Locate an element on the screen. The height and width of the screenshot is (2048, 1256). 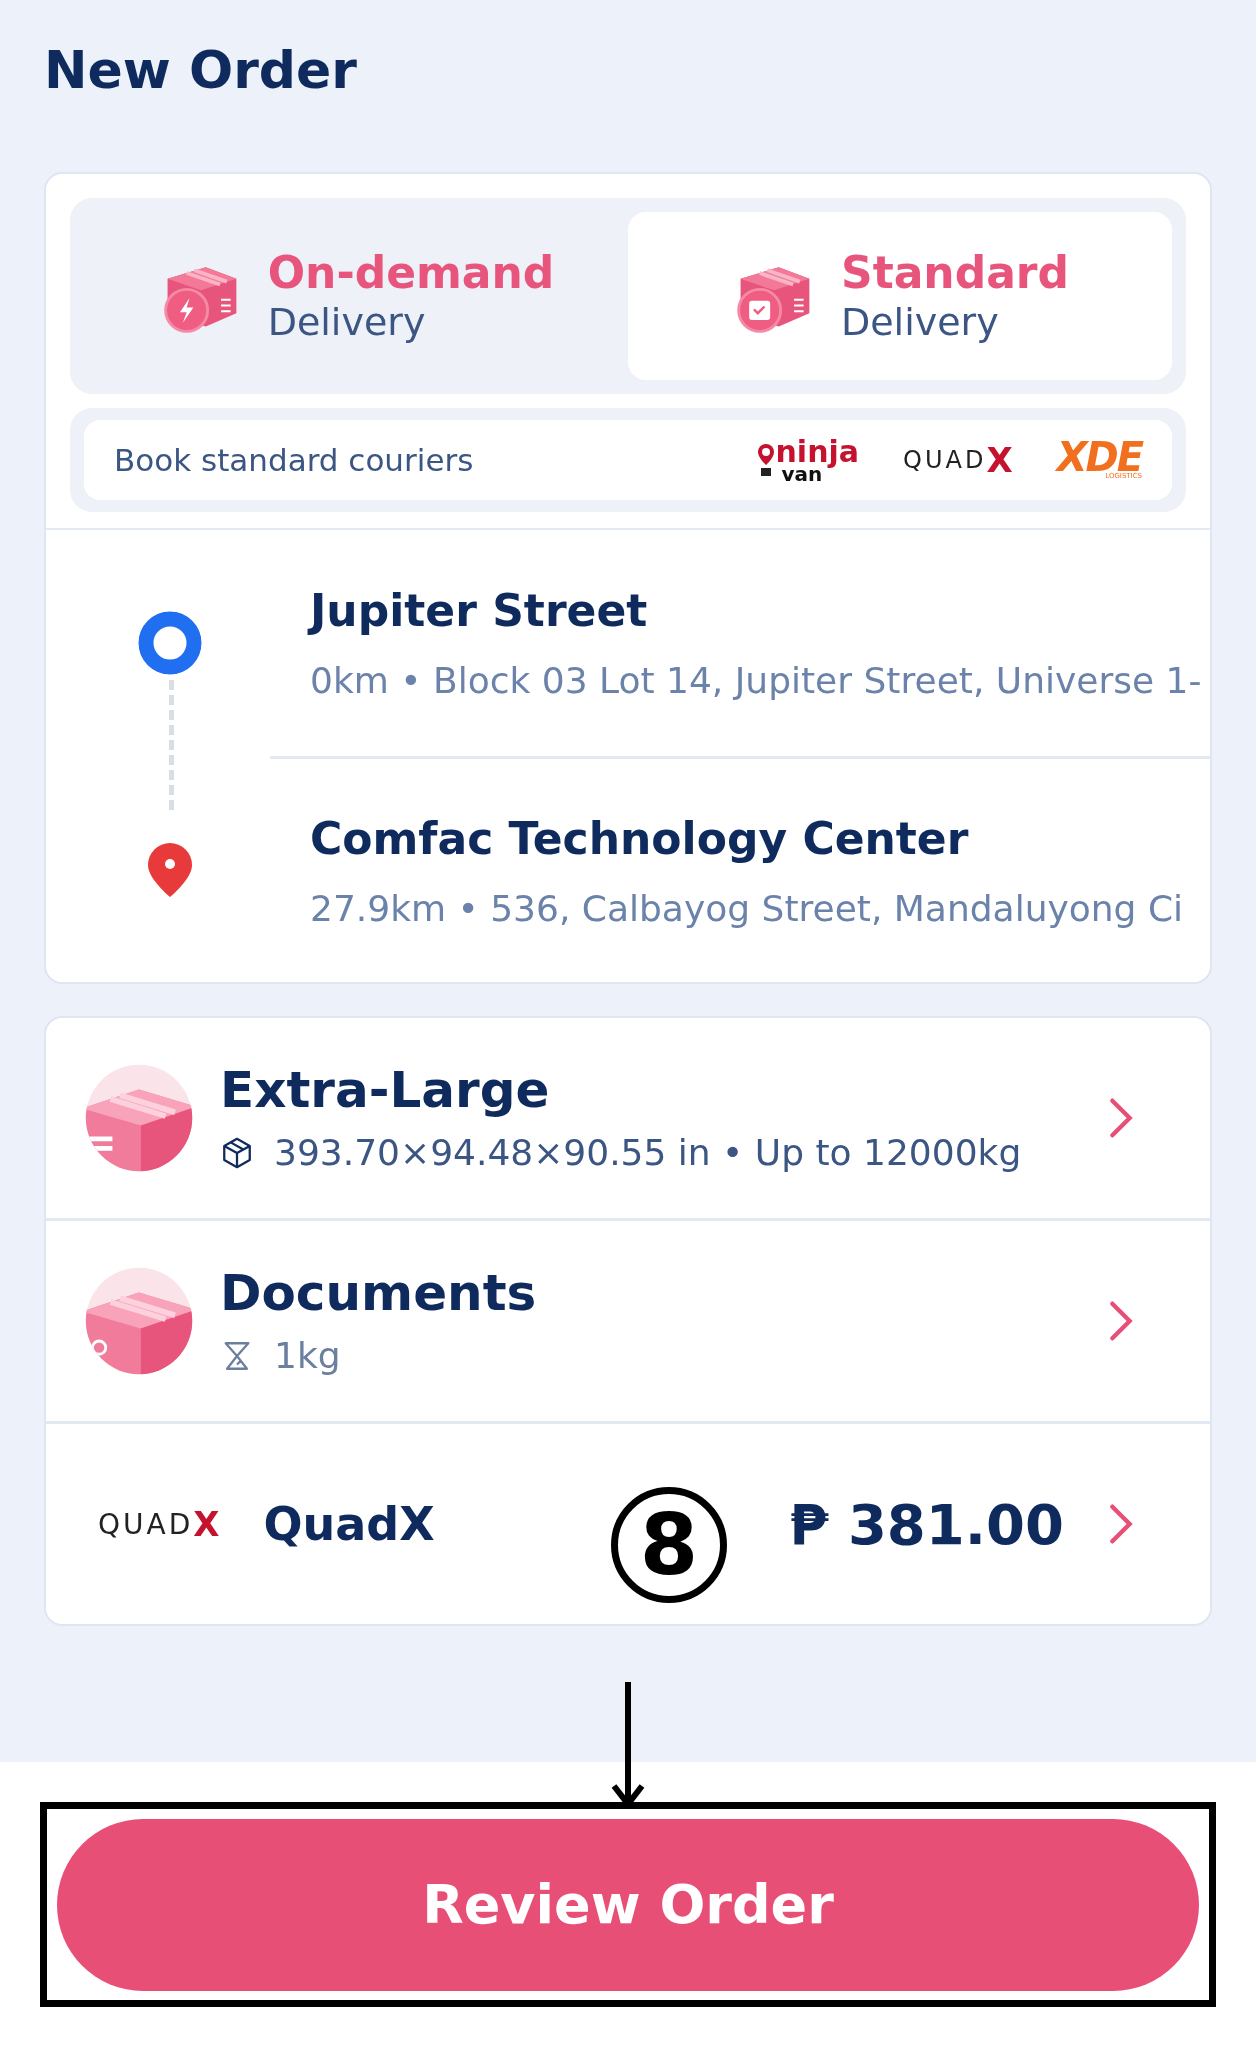
delivery-tab: Standard Delivery is located at coordinates (900, 296).